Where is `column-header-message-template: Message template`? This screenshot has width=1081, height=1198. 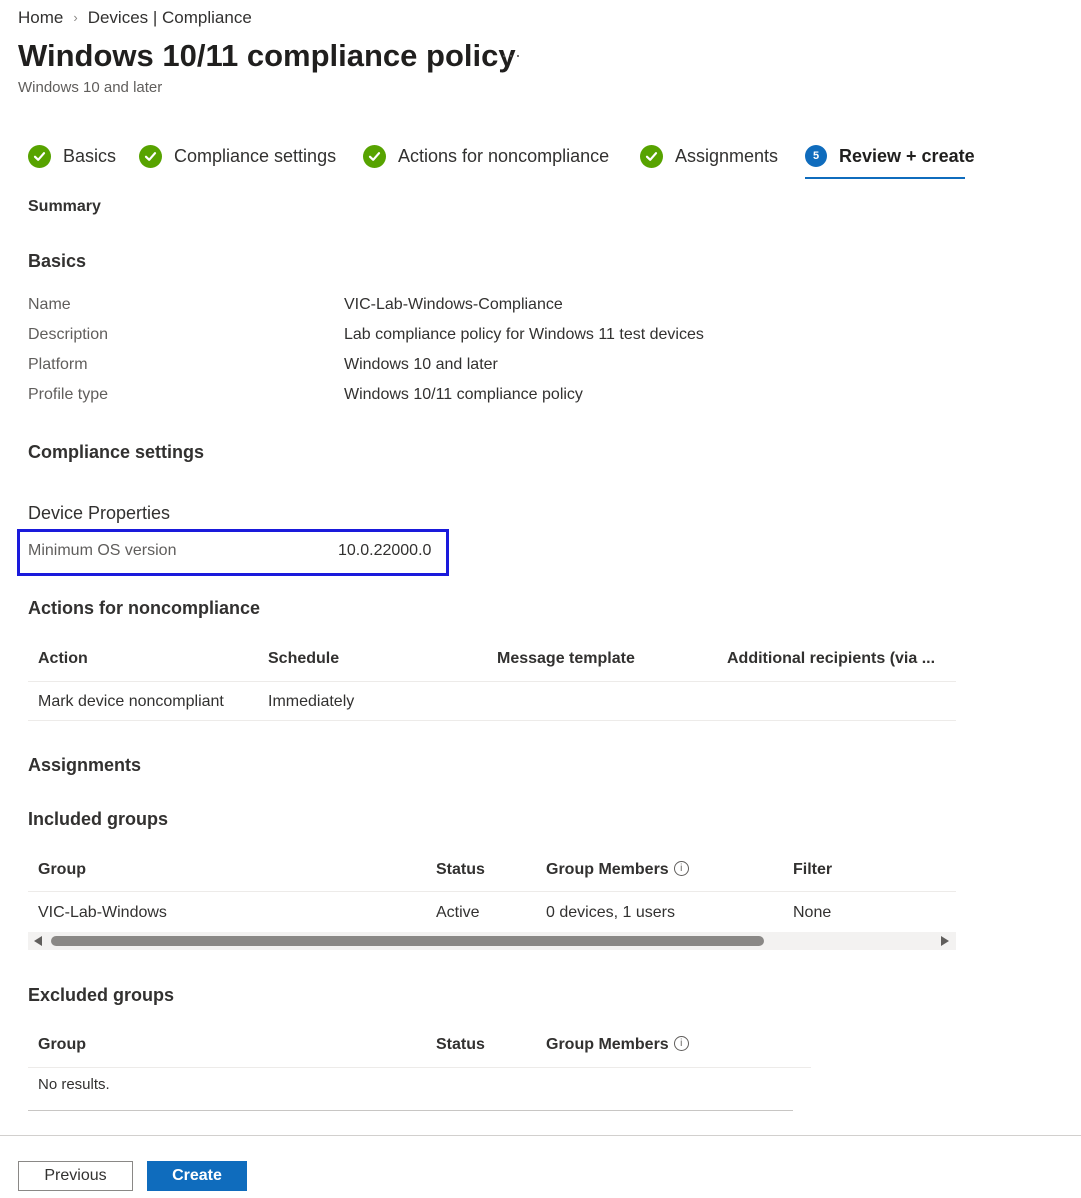
column-header-message-template: Message template is located at coordinates (566, 659).